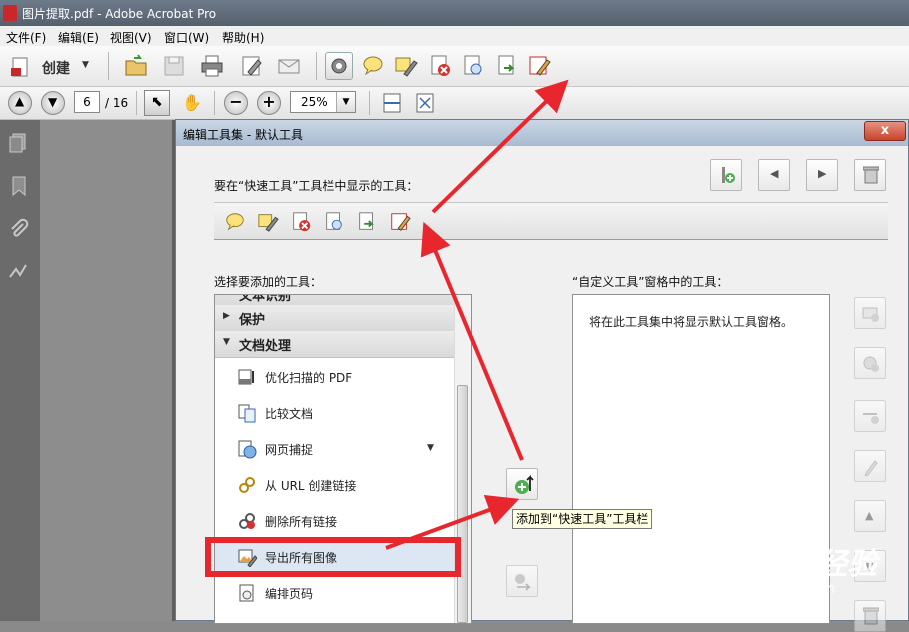 The height and width of the screenshot is (632, 909). I want to click on arrow-to-toolbar, so click(500, 146).